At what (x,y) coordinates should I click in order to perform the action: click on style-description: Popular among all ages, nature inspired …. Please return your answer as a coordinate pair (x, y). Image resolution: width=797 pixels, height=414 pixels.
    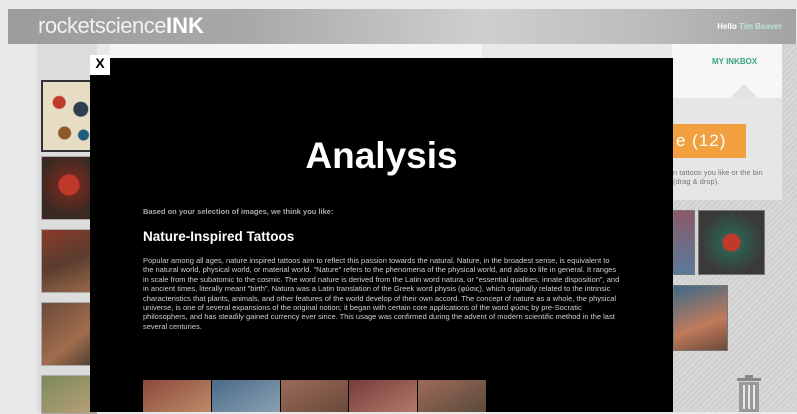
    Looking at the image, I should click on (381, 293).